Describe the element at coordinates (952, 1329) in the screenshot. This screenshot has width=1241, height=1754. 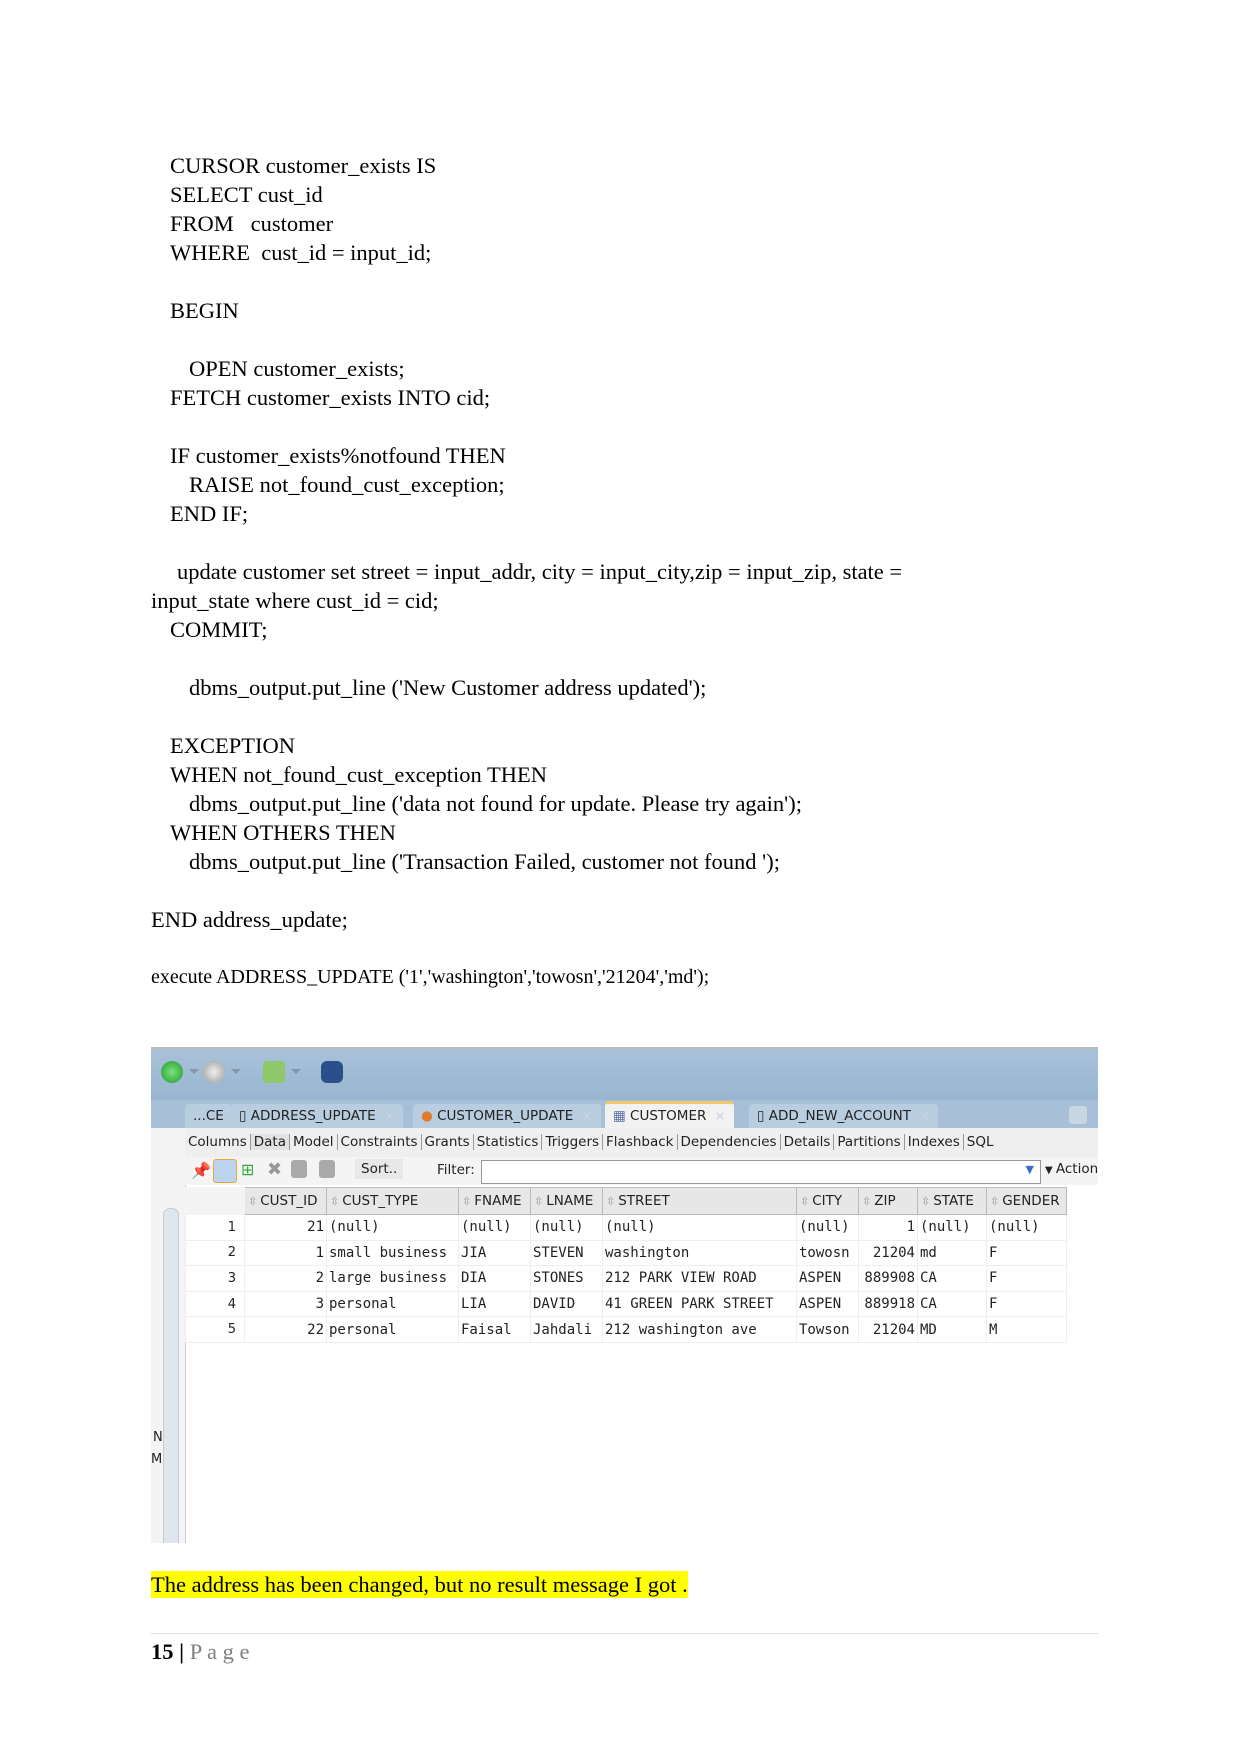
I see `table-cell: MD` at that location.